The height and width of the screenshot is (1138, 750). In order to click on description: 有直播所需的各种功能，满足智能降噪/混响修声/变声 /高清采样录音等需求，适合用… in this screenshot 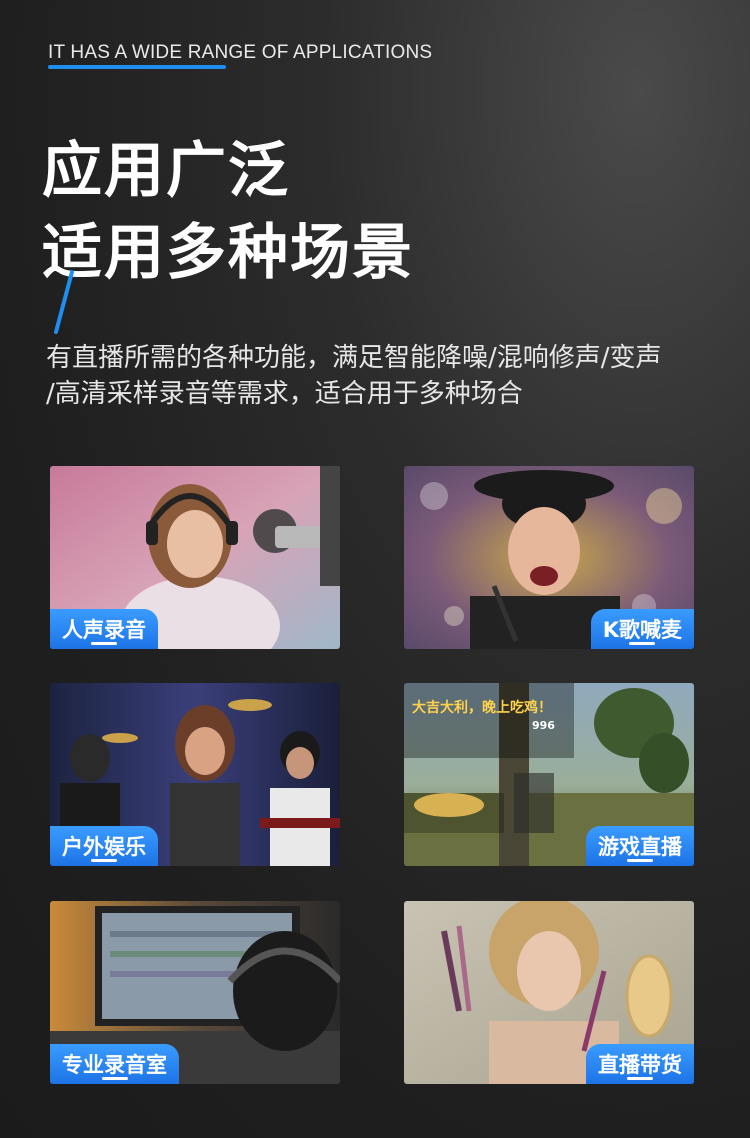, I will do `click(386, 376)`.